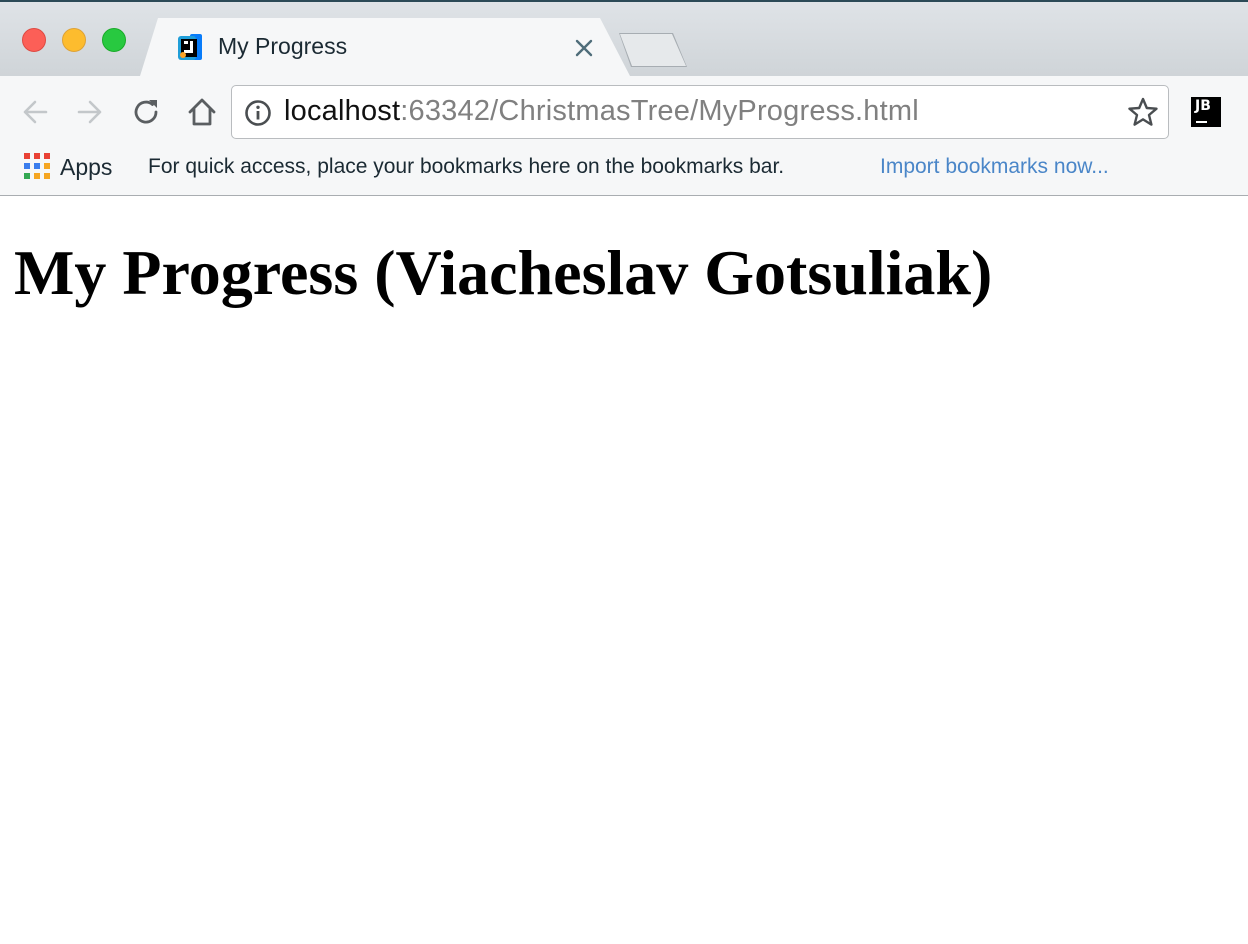 This screenshot has height=944, width=1248. What do you see at coordinates (1203, 106) in the screenshot?
I see `jb-label: JB` at bounding box center [1203, 106].